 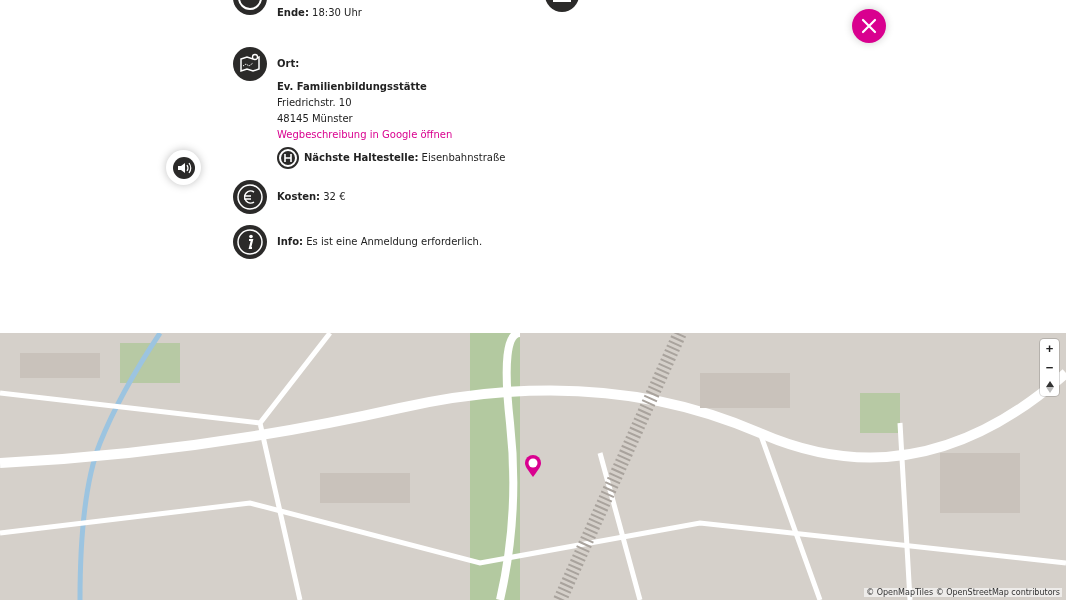 I want to click on close-icon, so click(x=869, y=26).